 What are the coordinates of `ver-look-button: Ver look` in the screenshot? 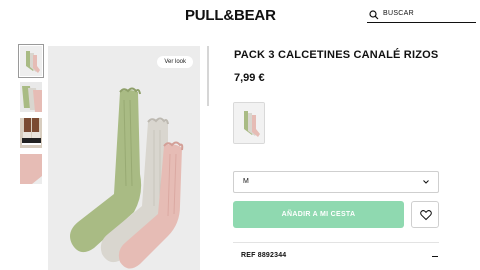 It's located at (175, 62).